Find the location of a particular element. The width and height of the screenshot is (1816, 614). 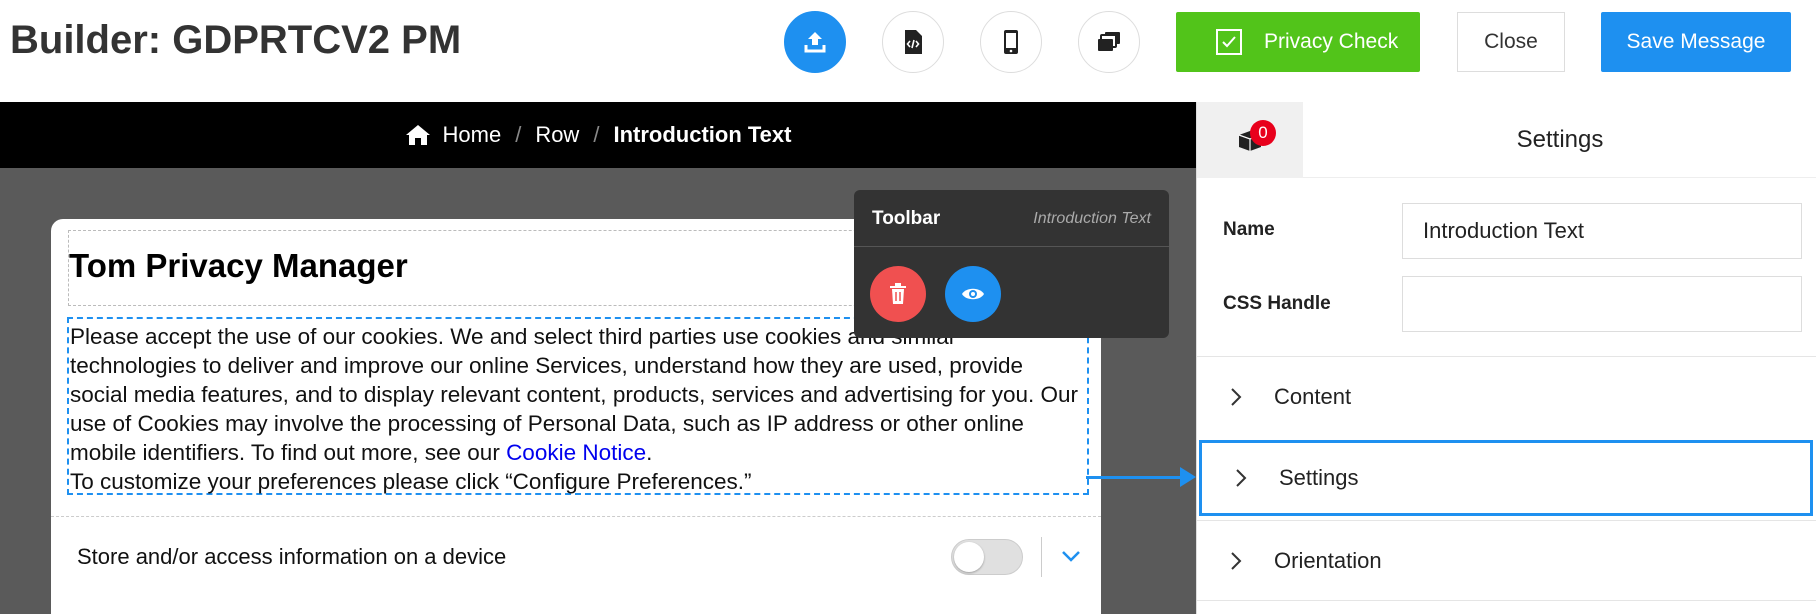

upload-icon is located at coordinates (815, 42).